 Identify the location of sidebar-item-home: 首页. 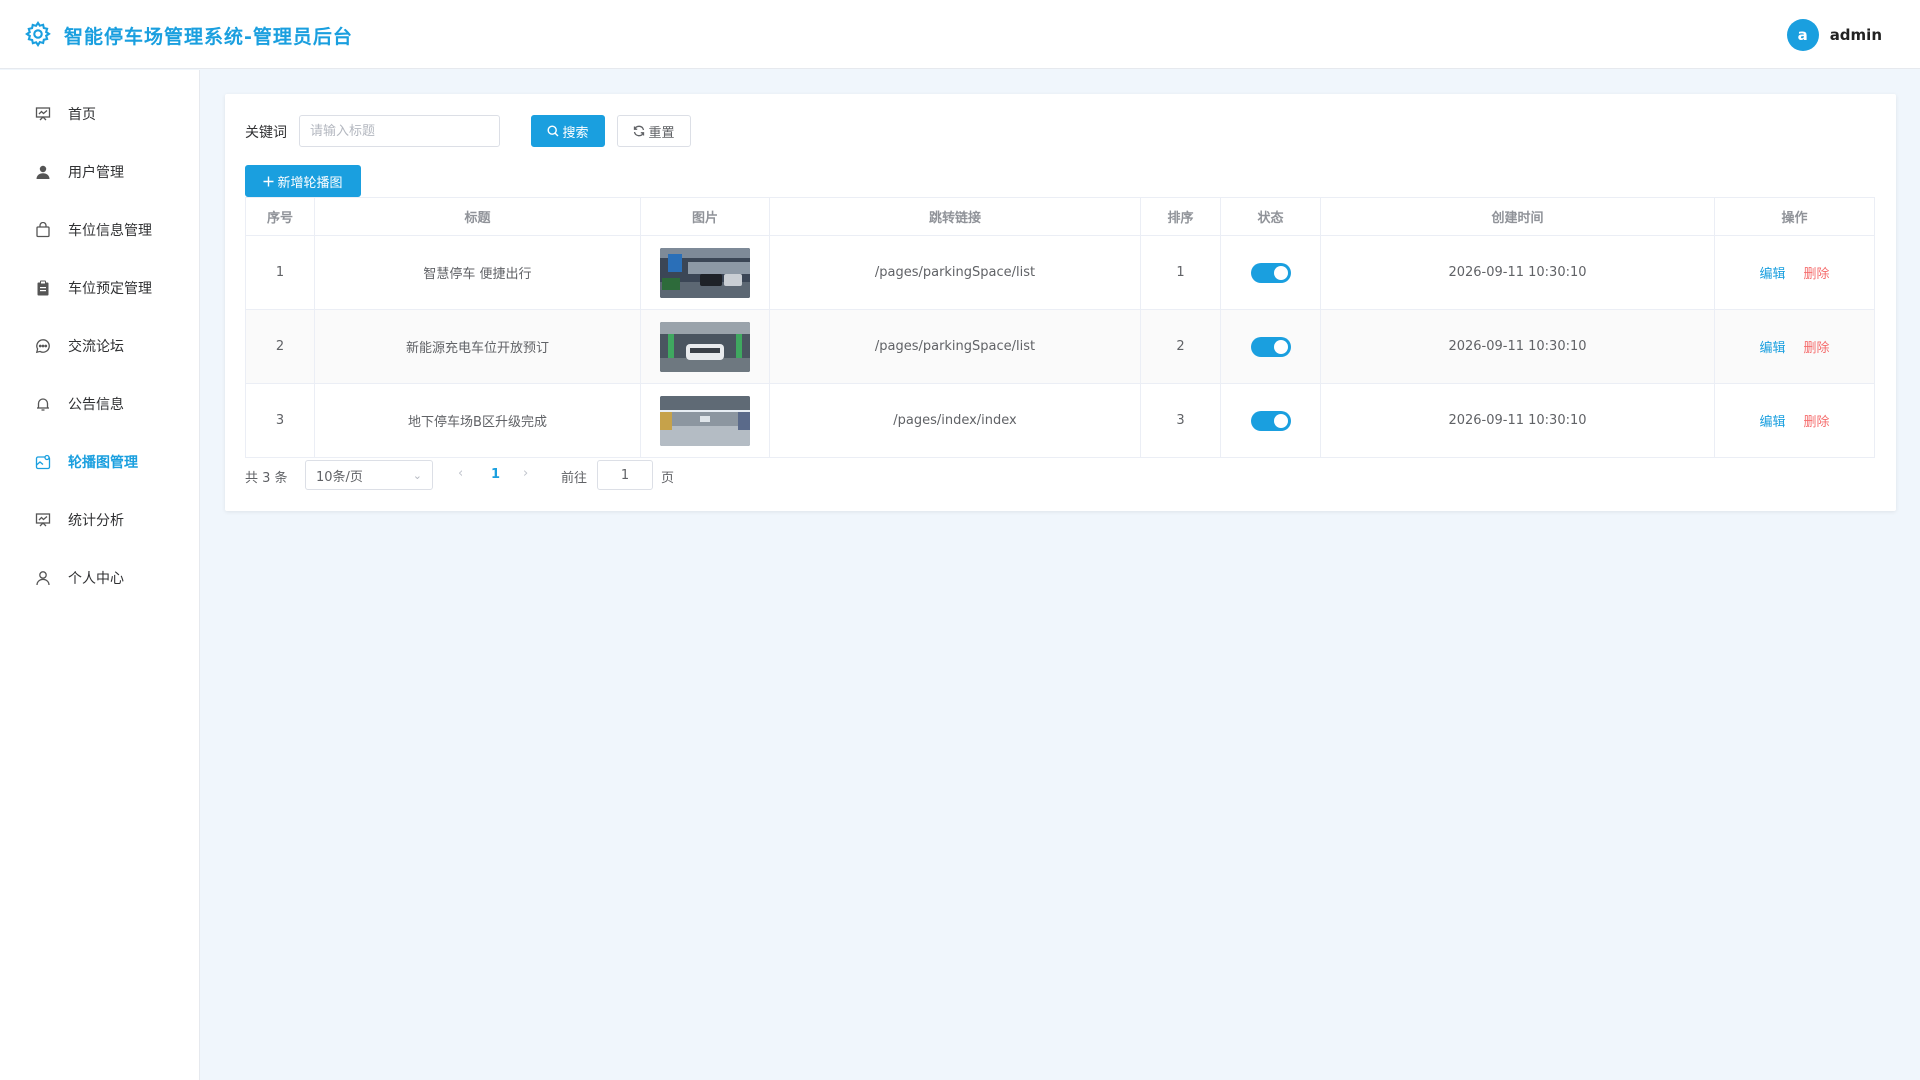
(99, 114).